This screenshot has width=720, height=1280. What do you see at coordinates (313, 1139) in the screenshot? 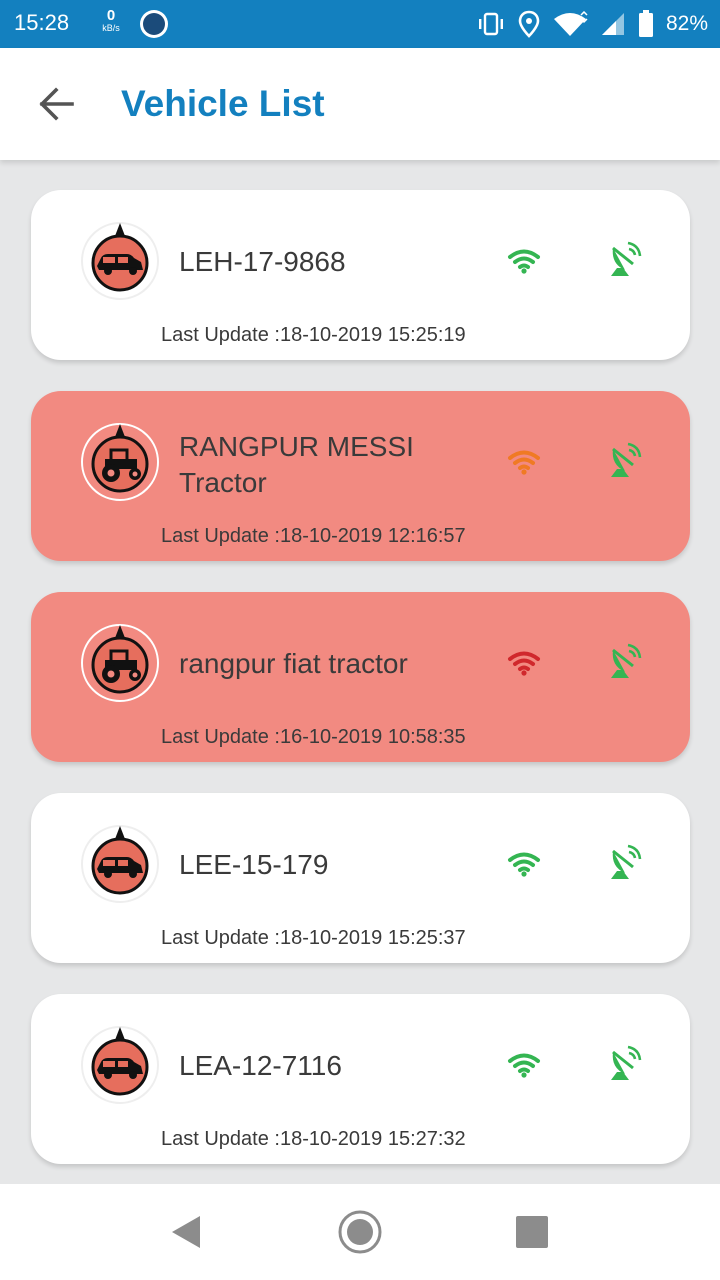
I see `last-update-text: Last Update :18-10-2019 15:27:32` at bounding box center [313, 1139].